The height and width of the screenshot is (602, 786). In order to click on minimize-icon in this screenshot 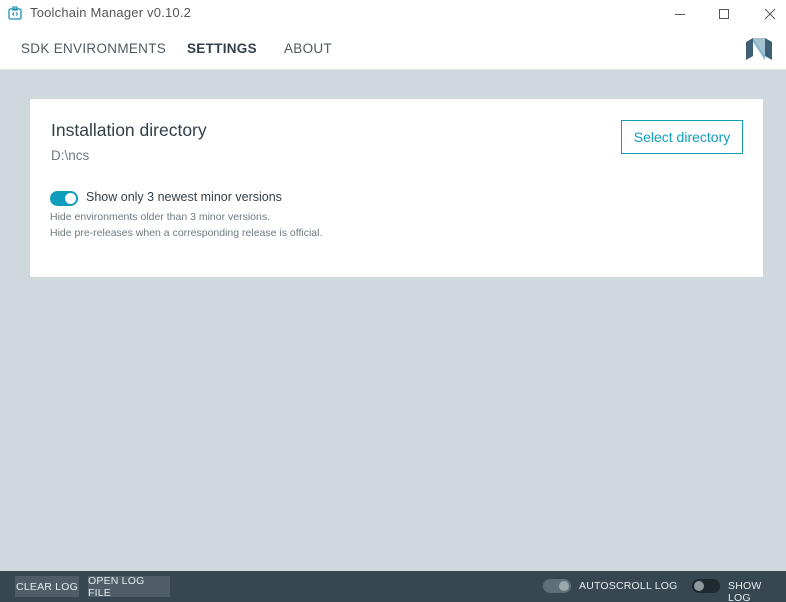, I will do `click(680, 14)`.